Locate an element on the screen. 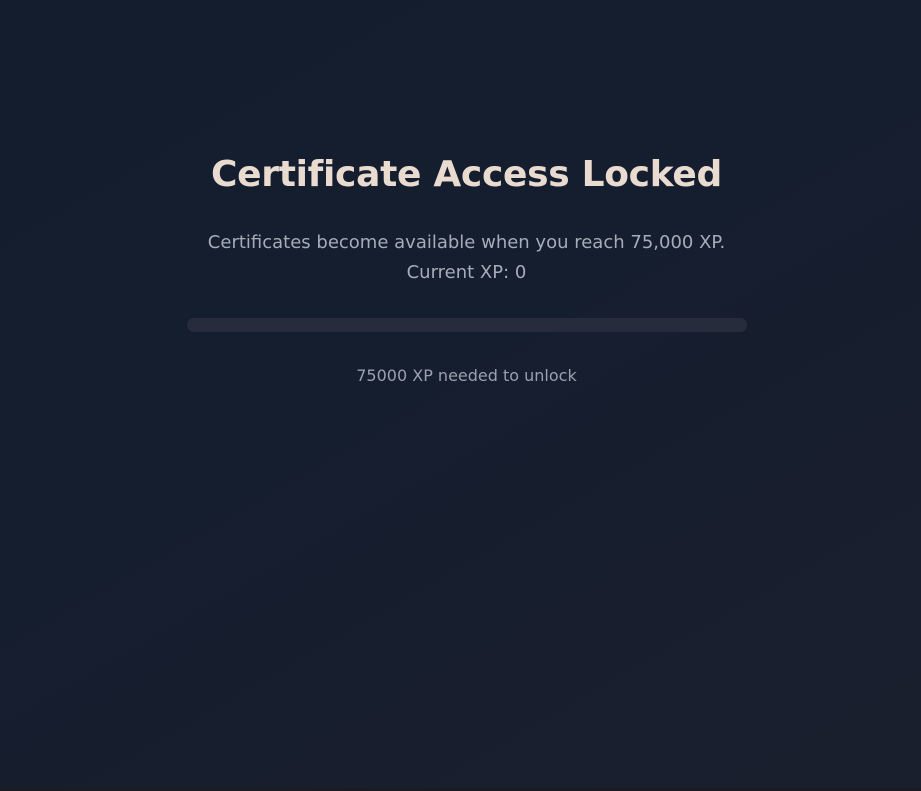 The image size is (921, 791). current-xp-text: Current XP: 0 is located at coordinates (466, 272).